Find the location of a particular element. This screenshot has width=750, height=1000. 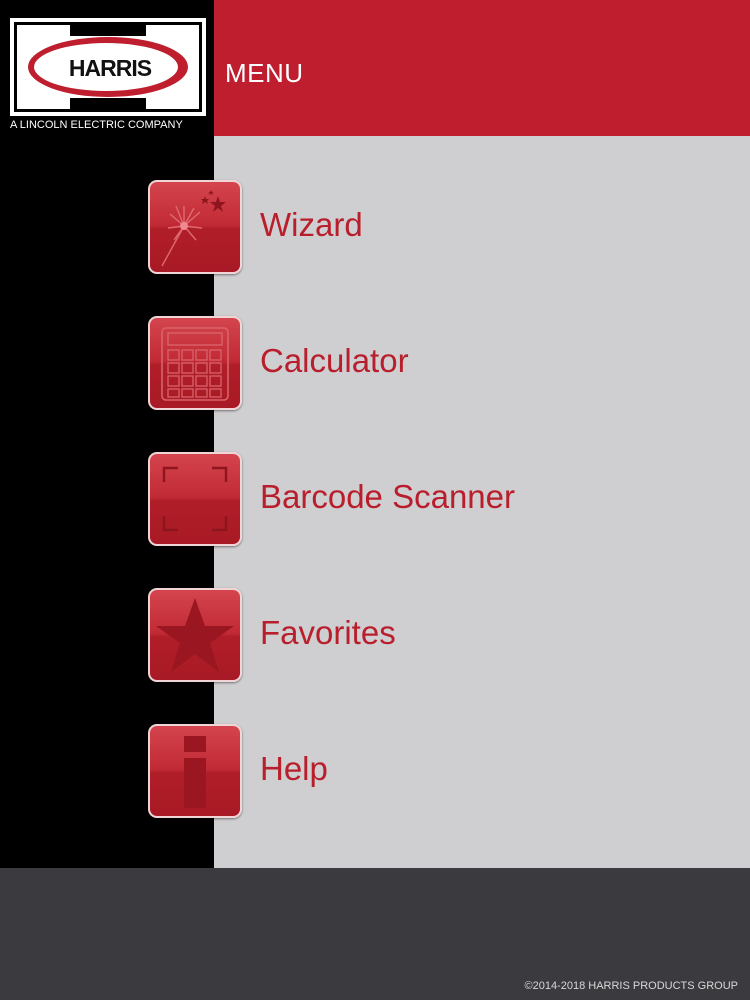

menu-item-barcode-scanner: Barcode Scanner is located at coordinates (428, 500).